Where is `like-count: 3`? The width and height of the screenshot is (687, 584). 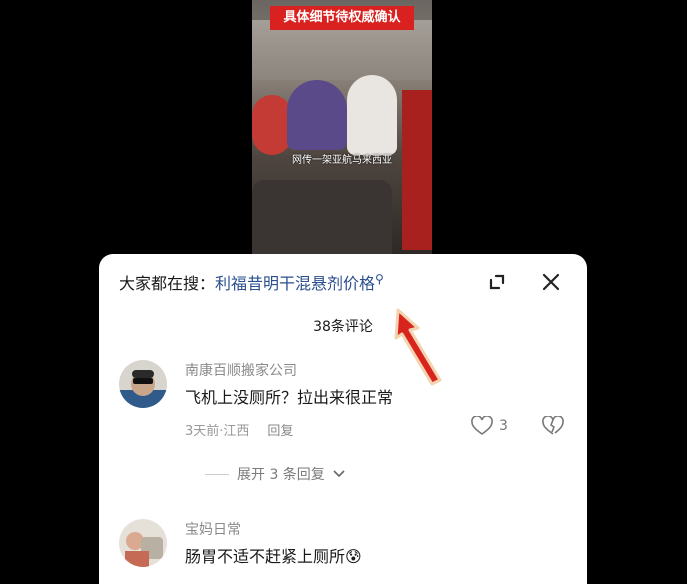 like-count: 3 is located at coordinates (503, 426).